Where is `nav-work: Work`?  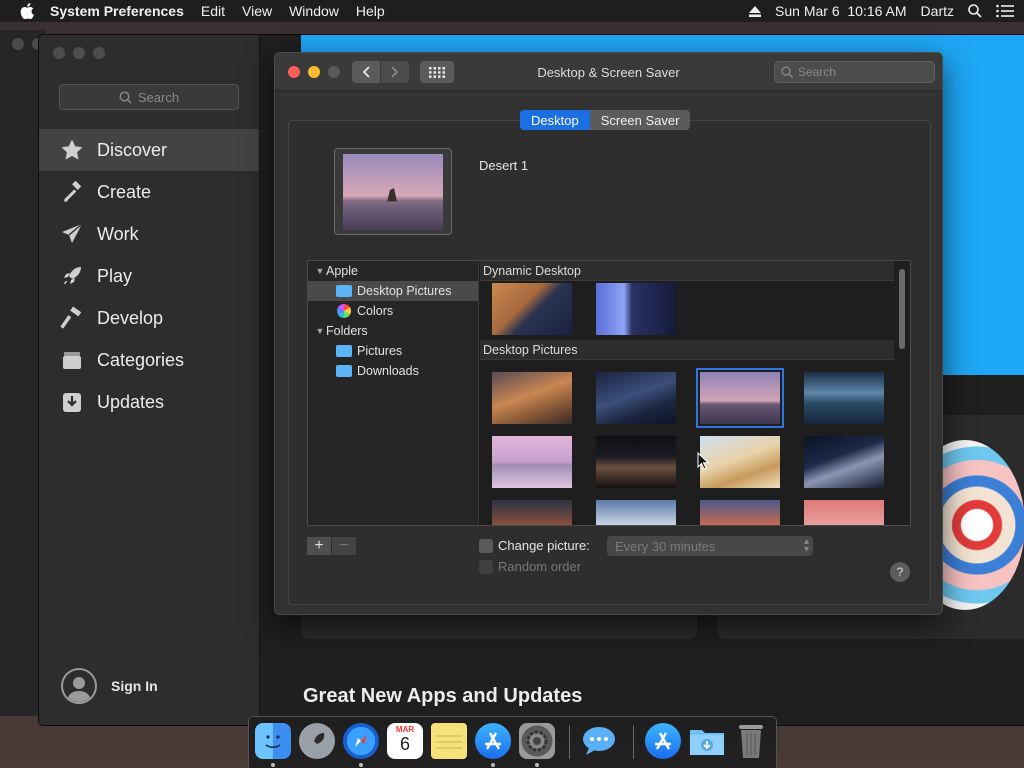 nav-work: Work is located at coordinates (149, 234).